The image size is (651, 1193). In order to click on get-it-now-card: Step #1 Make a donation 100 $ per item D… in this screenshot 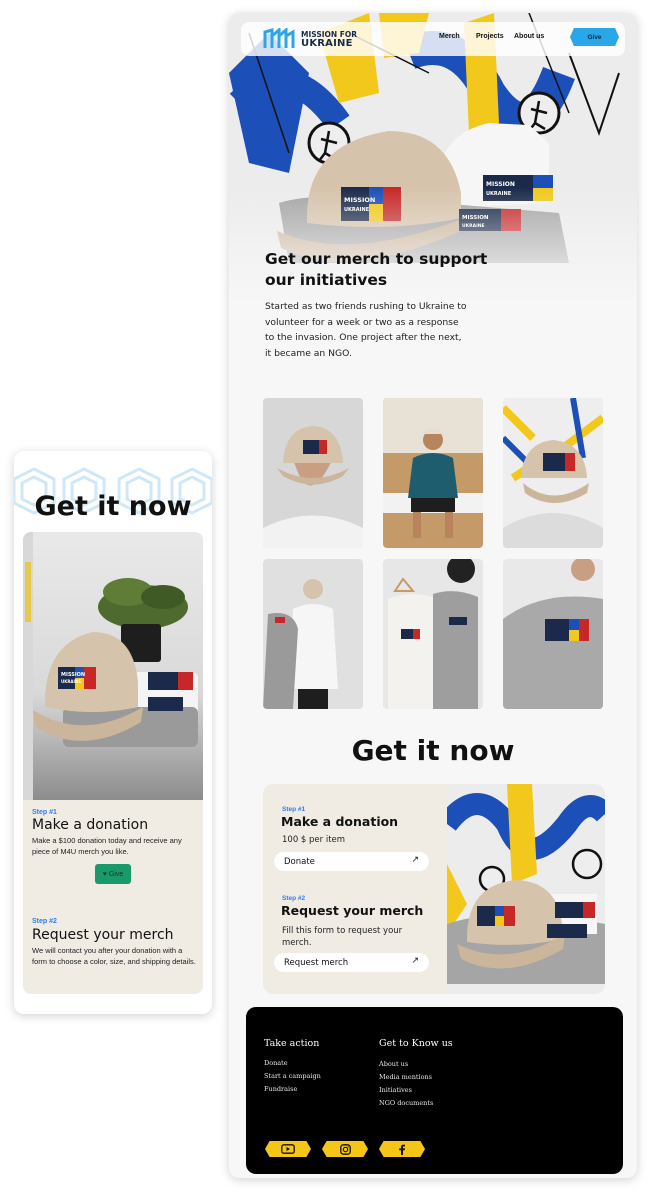, I will do `click(434, 889)`.